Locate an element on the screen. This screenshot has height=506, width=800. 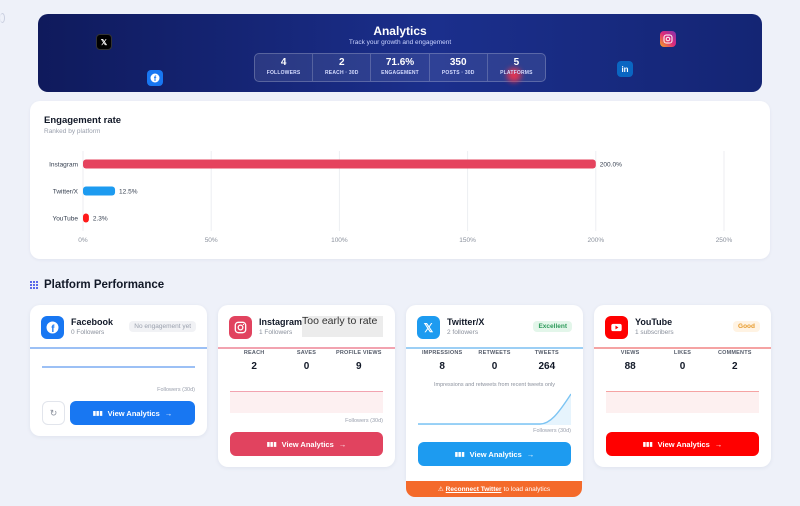
warning-icon: ⚠ is located at coordinates (440, 489).